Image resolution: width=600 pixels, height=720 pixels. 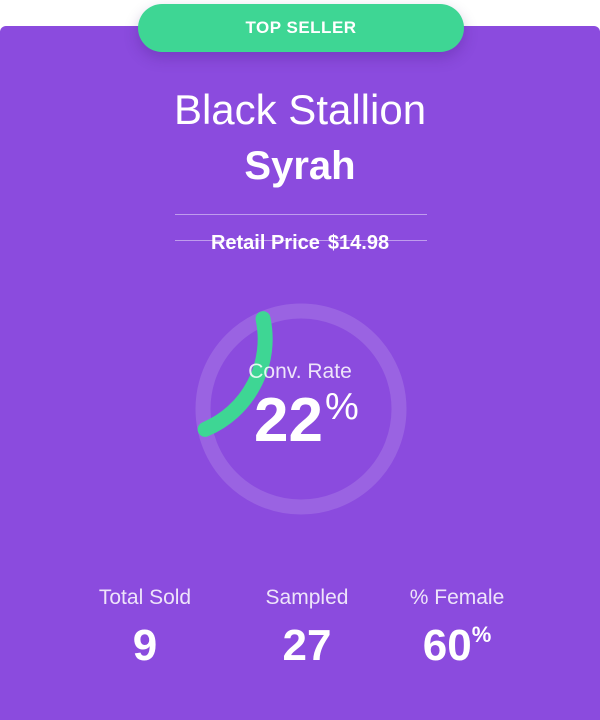 What do you see at coordinates (300, 166) in the screenshot?
I see `product-varietal: Syrah` at bounding box center [300, 166].